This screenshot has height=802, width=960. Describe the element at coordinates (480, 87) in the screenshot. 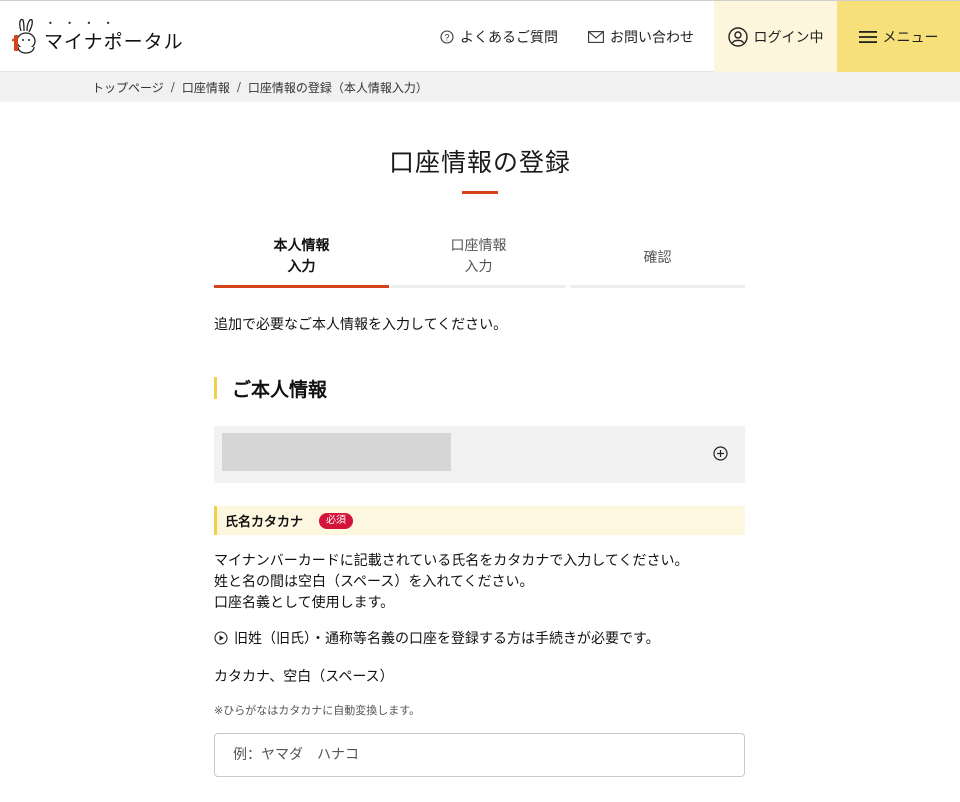

I see `breadcrumb: トップページ / 口座情報 / 口座情報の登録（本人情報入力）` at that location.